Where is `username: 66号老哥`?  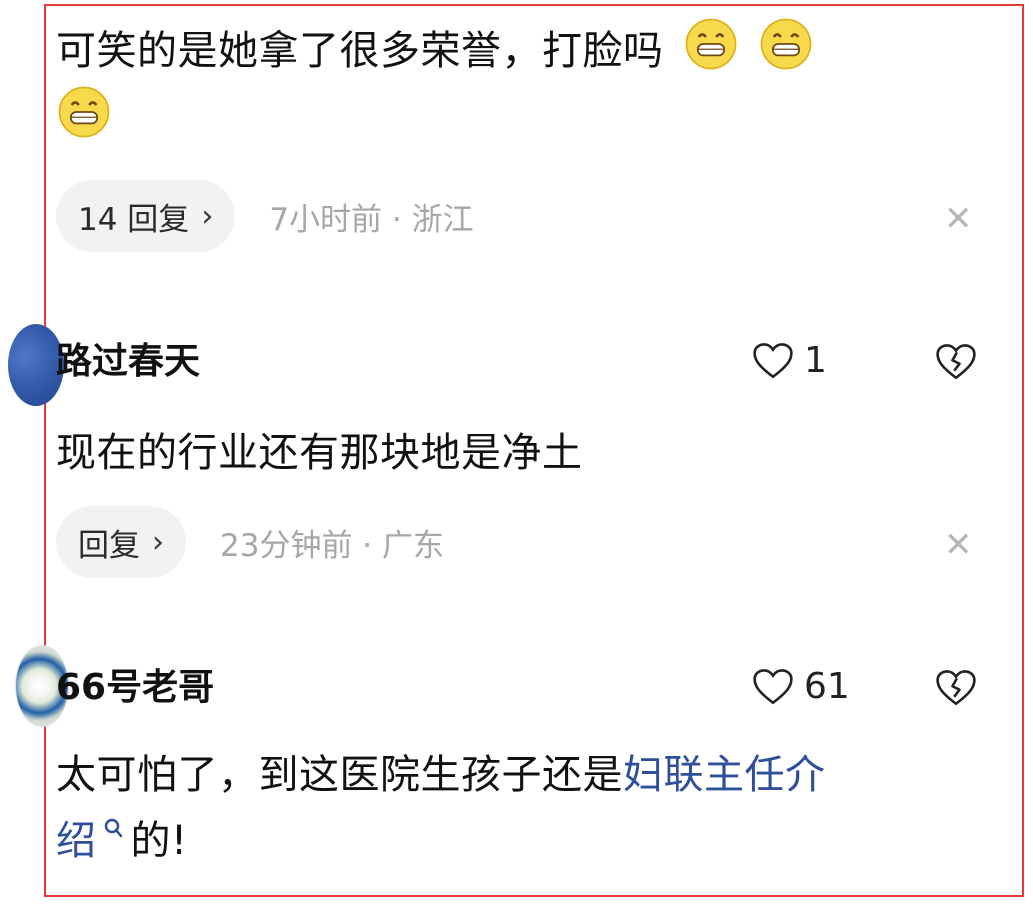 username: 66号老哥 is located at coordinates (135, 688).